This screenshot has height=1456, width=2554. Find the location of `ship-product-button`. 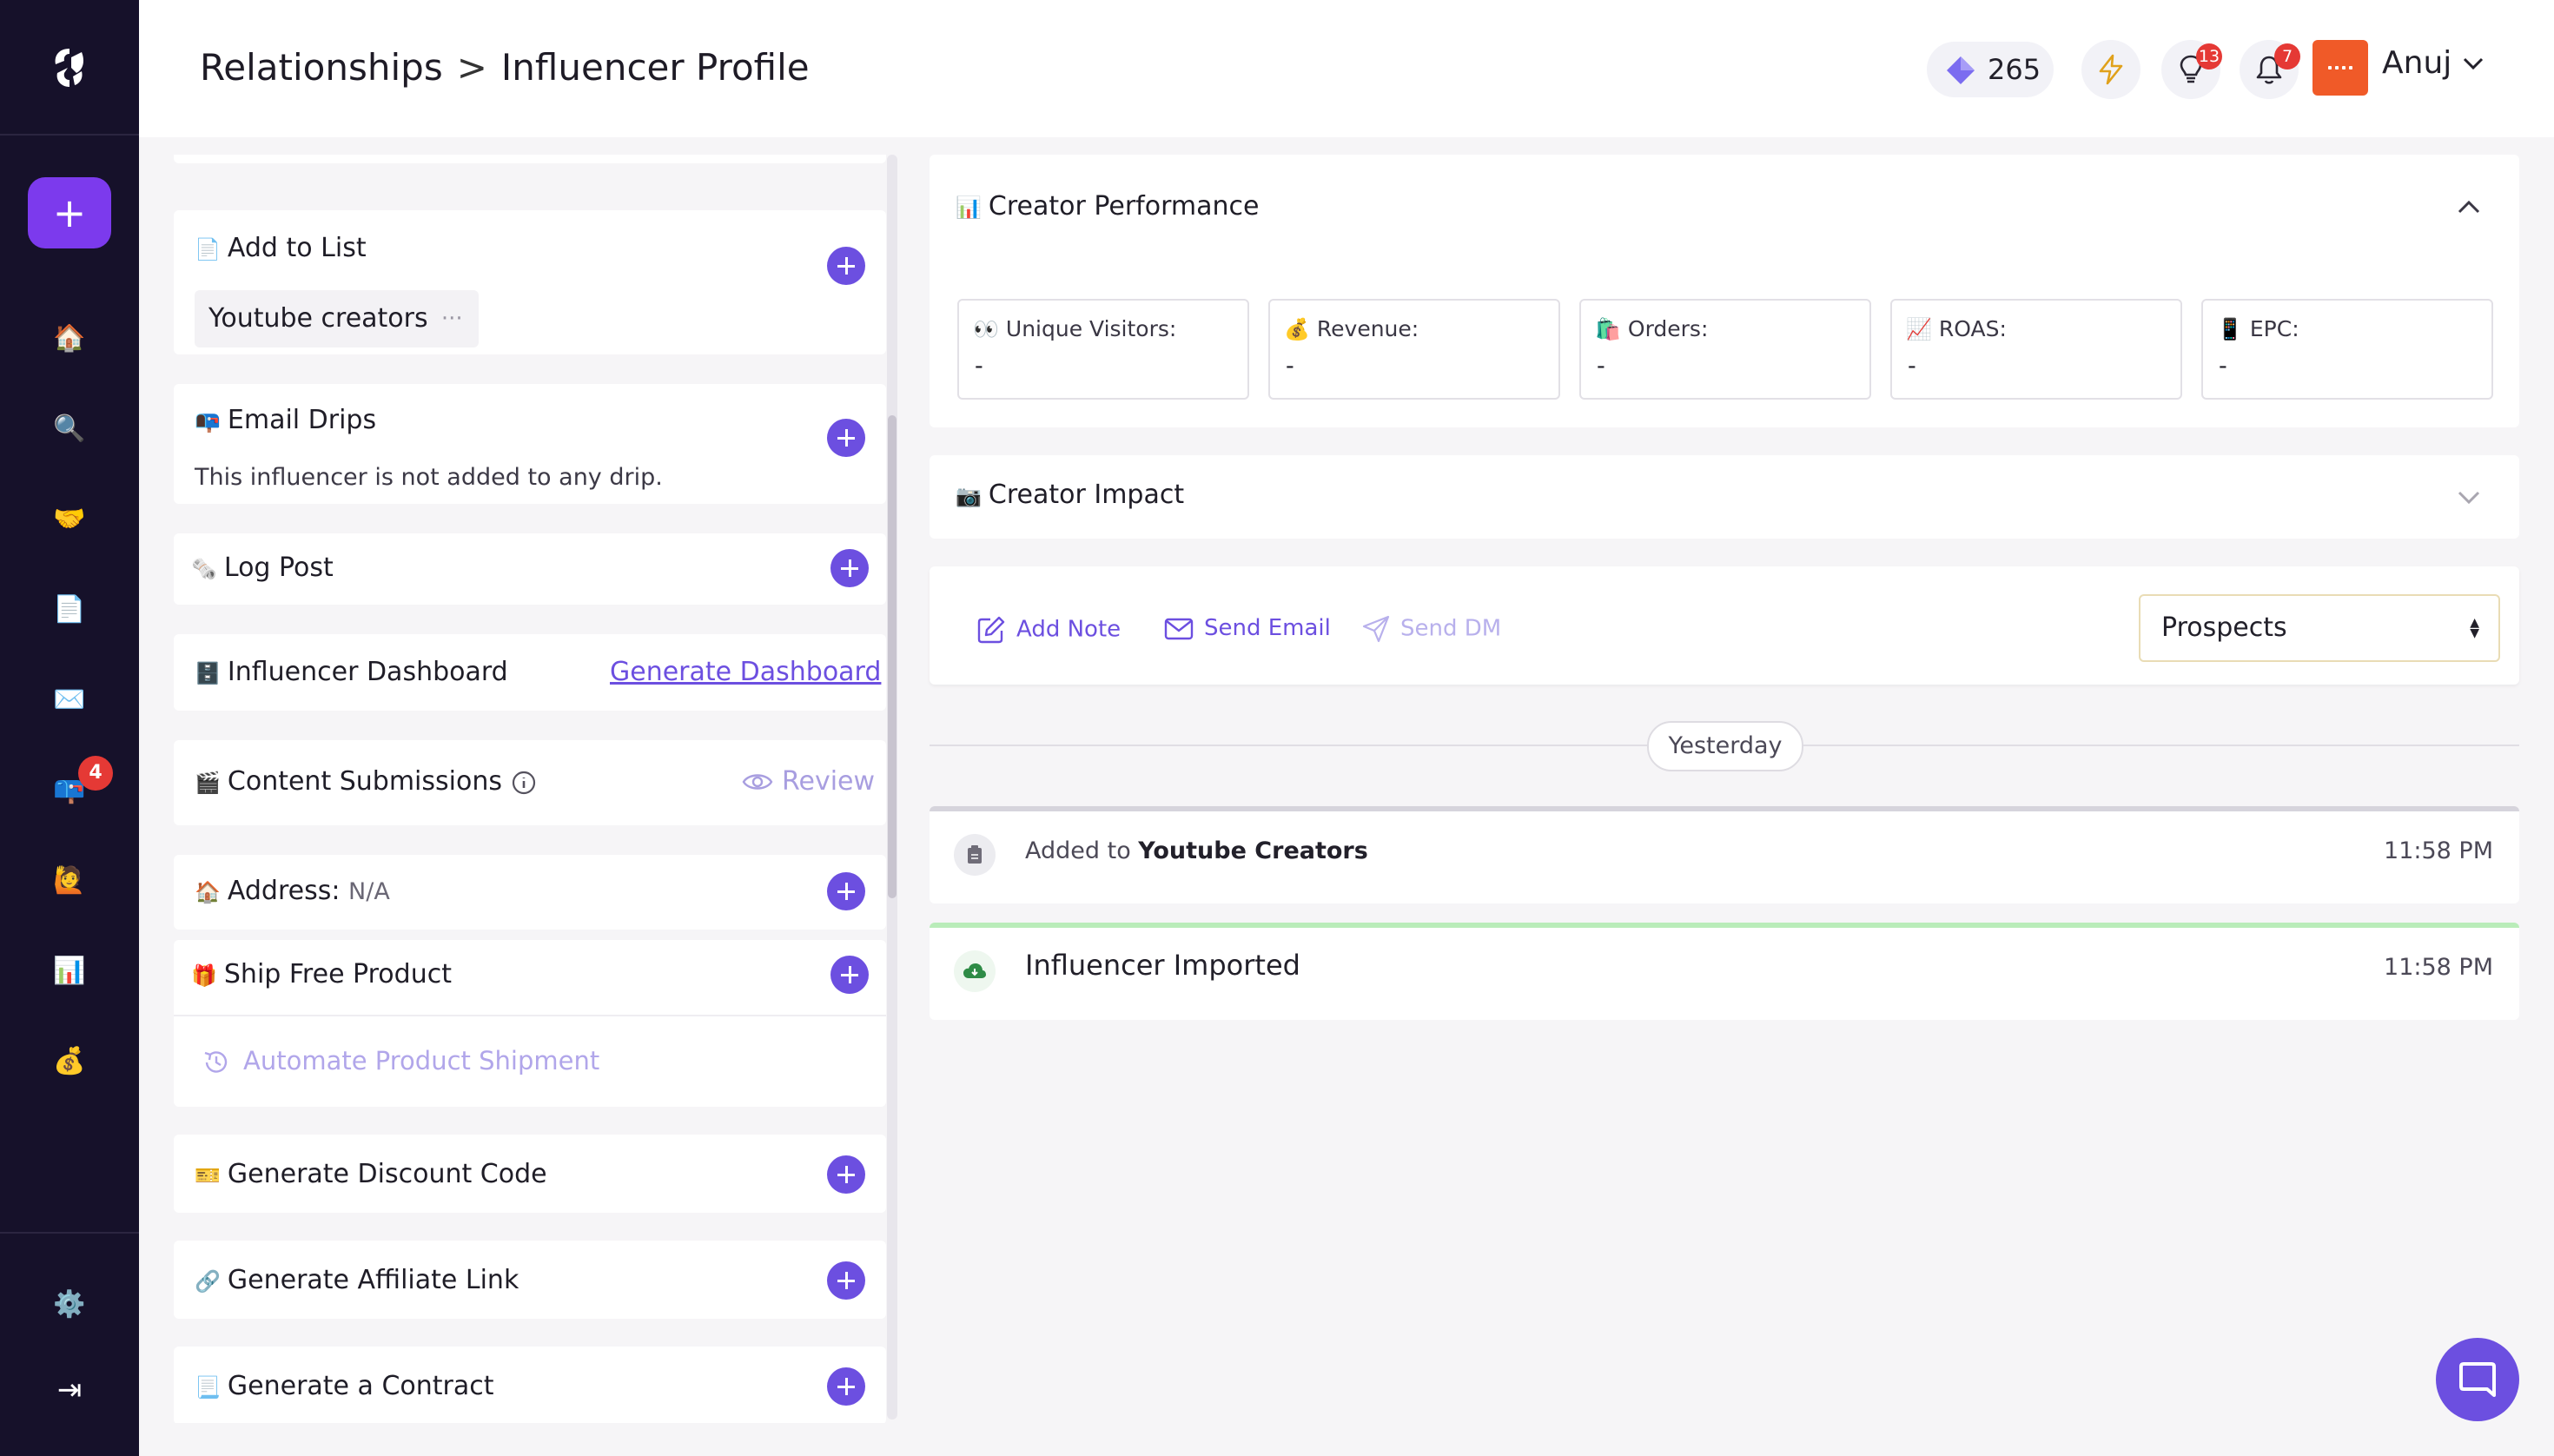

ship-product-button is located at coordinates (850, 975).